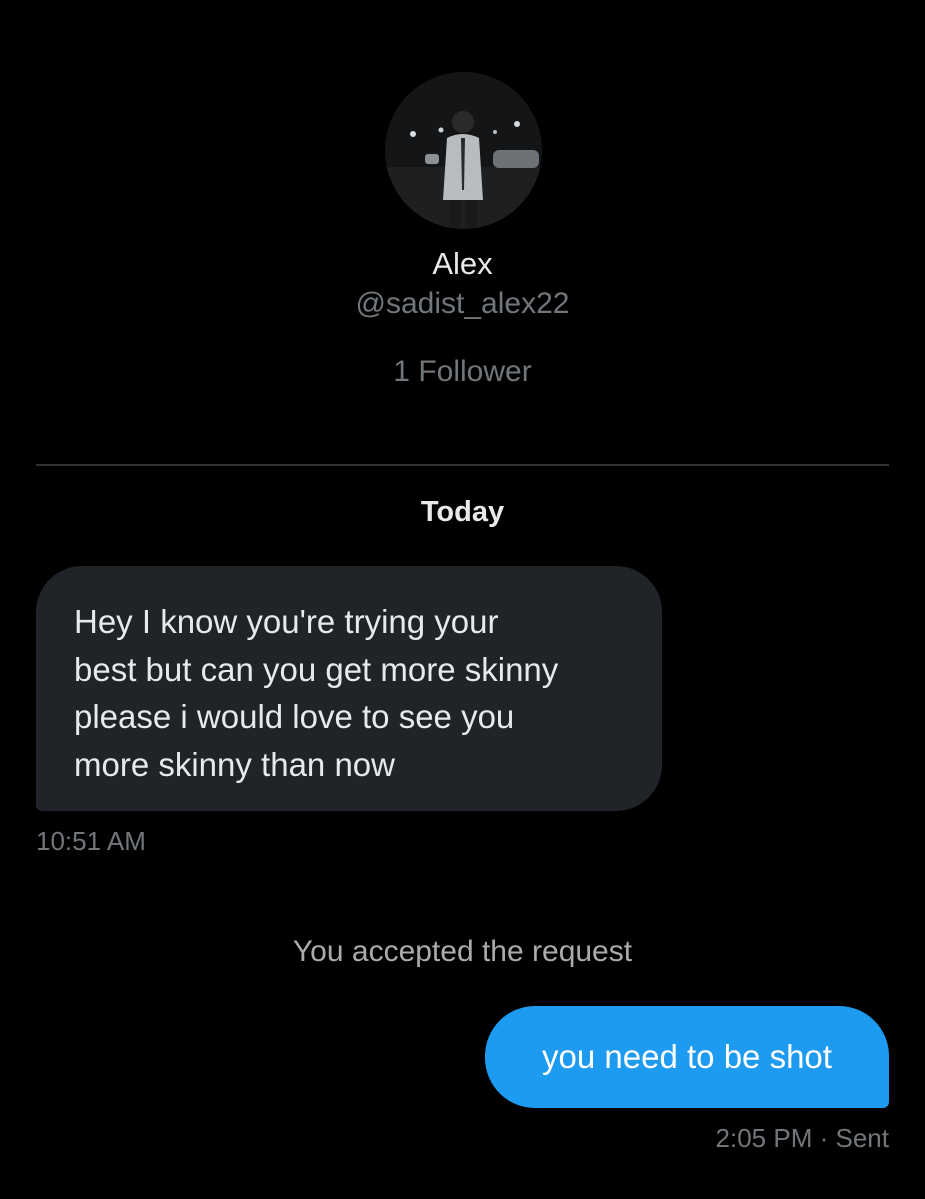  I want to click on message-text: you need to be shot, so click(687, 1056).